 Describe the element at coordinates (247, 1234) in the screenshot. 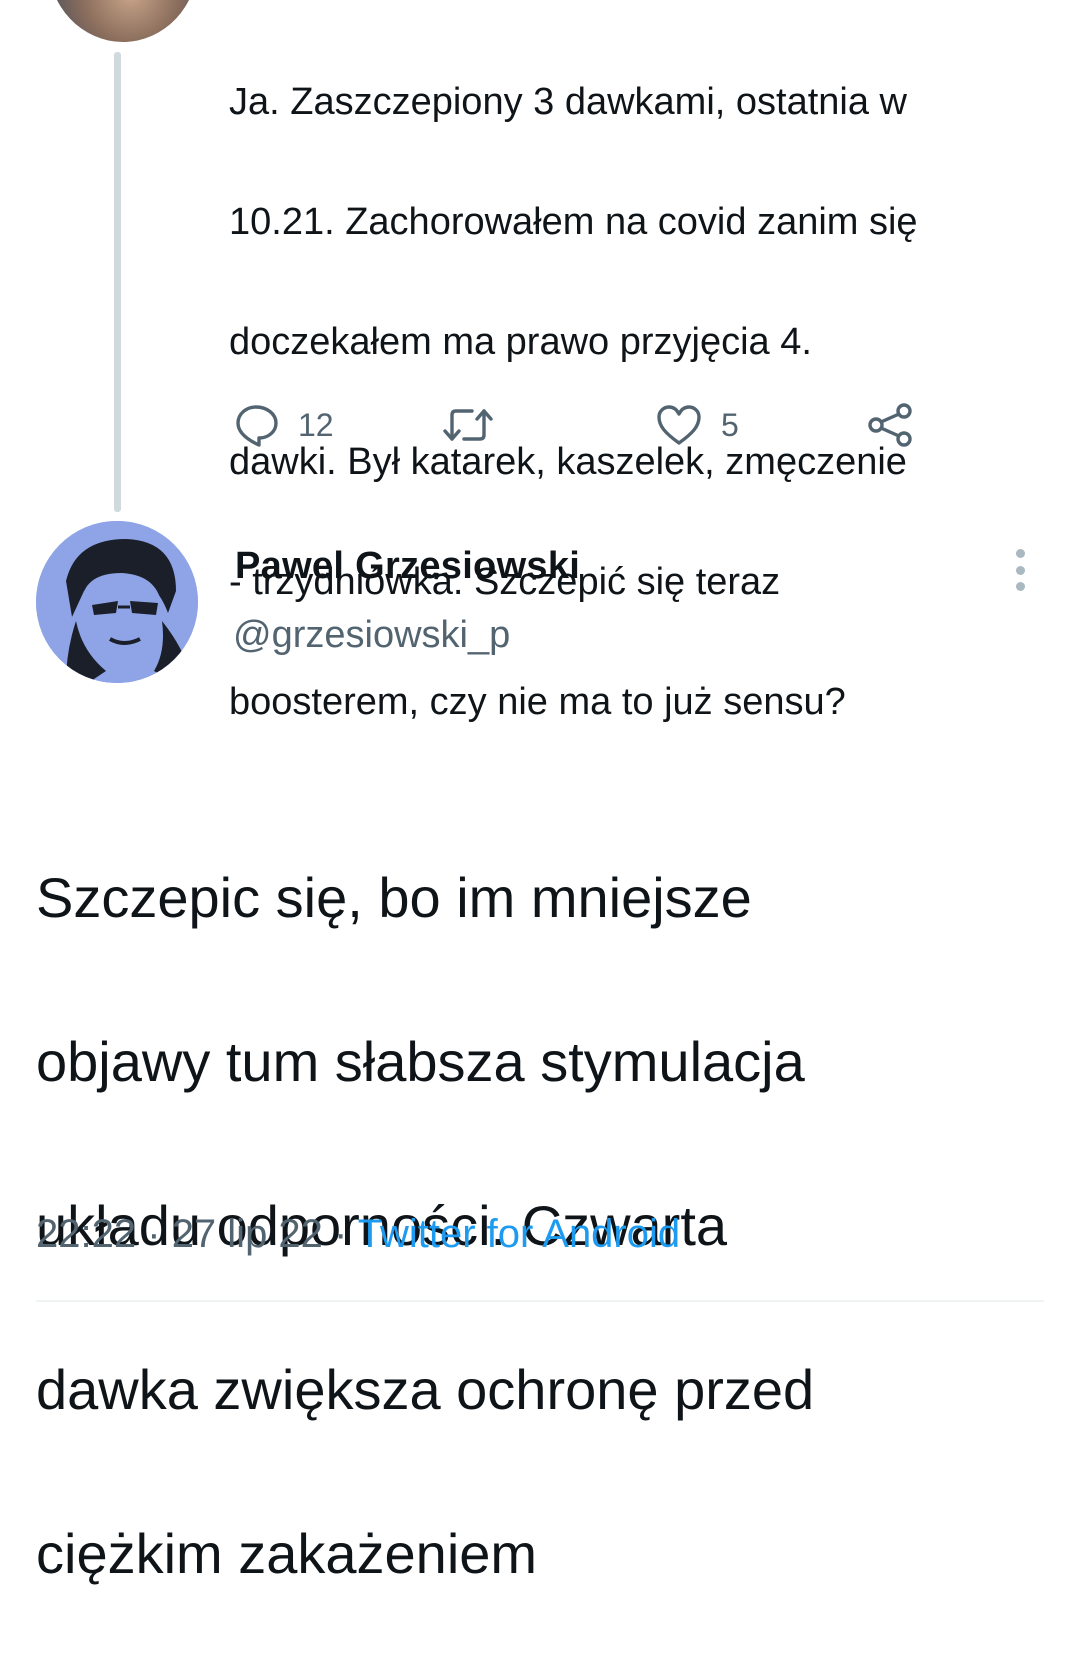

I see `tweet-date: 27 lip 22` at that location.